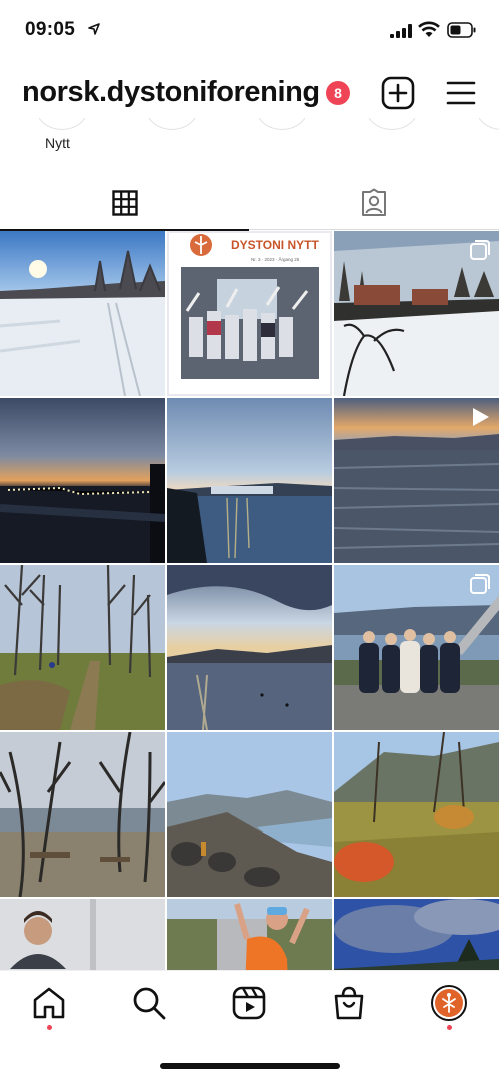  Describe the element at coordinates (50, 29) in the screenshot. I see `status-time: 09:05` at that location.